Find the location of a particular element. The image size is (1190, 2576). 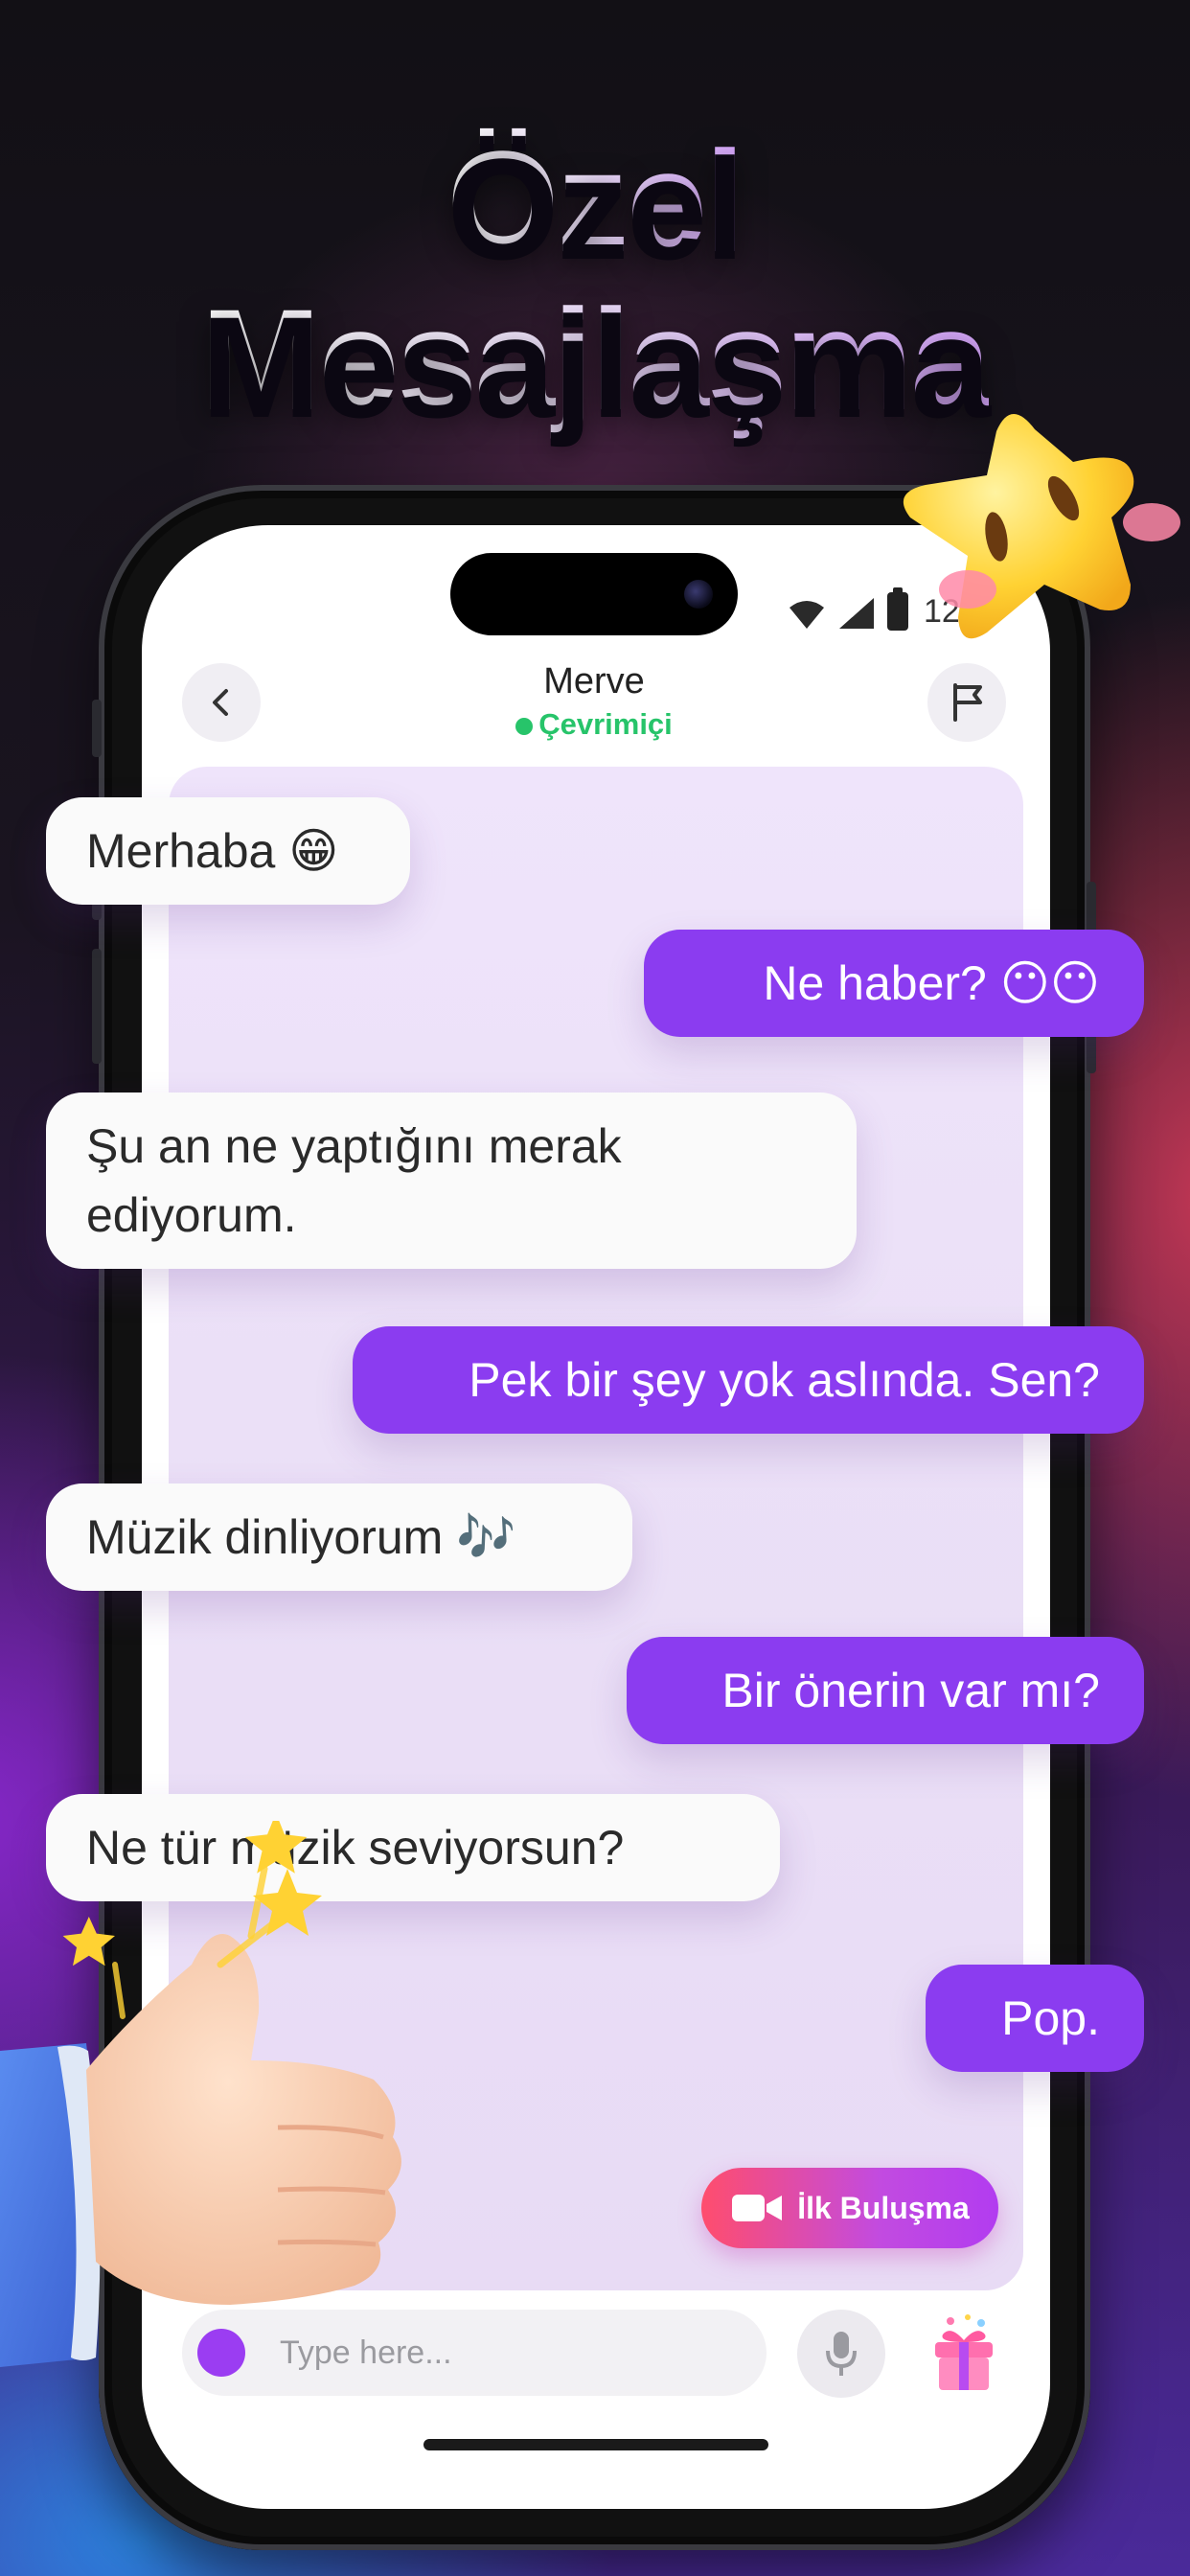

dynamic-island is located at coordinates (594, 594).